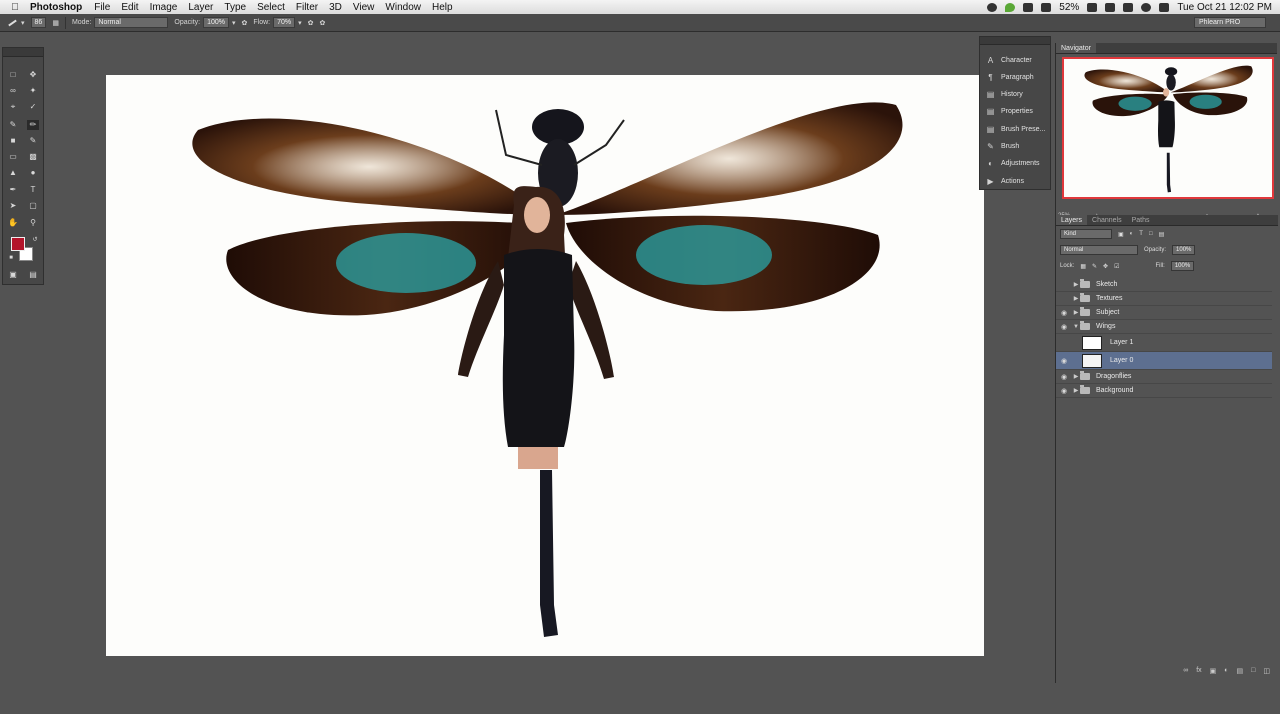 The image size is (1280, 714). What do you see at coordinates (1164, 327) in the screenshot?
I see `layer-row-wings: ◉ ▼ Wings` at bounding box center [1164, 327].